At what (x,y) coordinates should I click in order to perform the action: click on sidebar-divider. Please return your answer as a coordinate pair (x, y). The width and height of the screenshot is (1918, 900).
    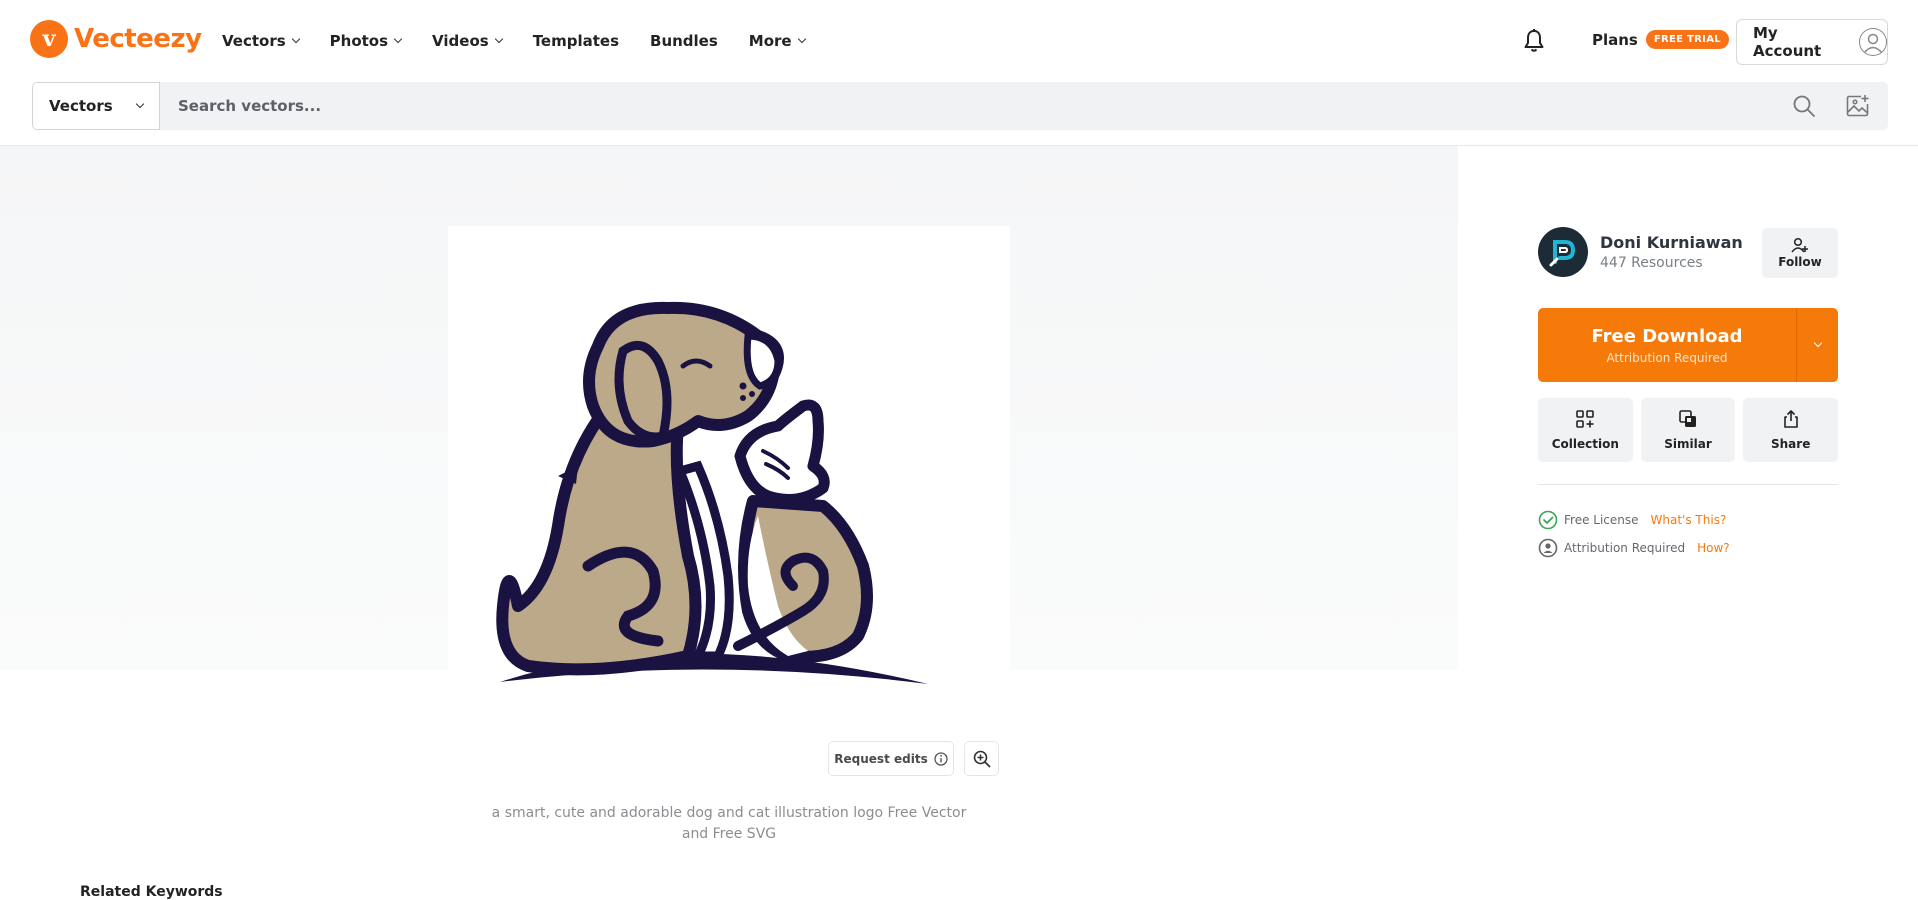
    Looking at the image, I should click on (1688, 484).